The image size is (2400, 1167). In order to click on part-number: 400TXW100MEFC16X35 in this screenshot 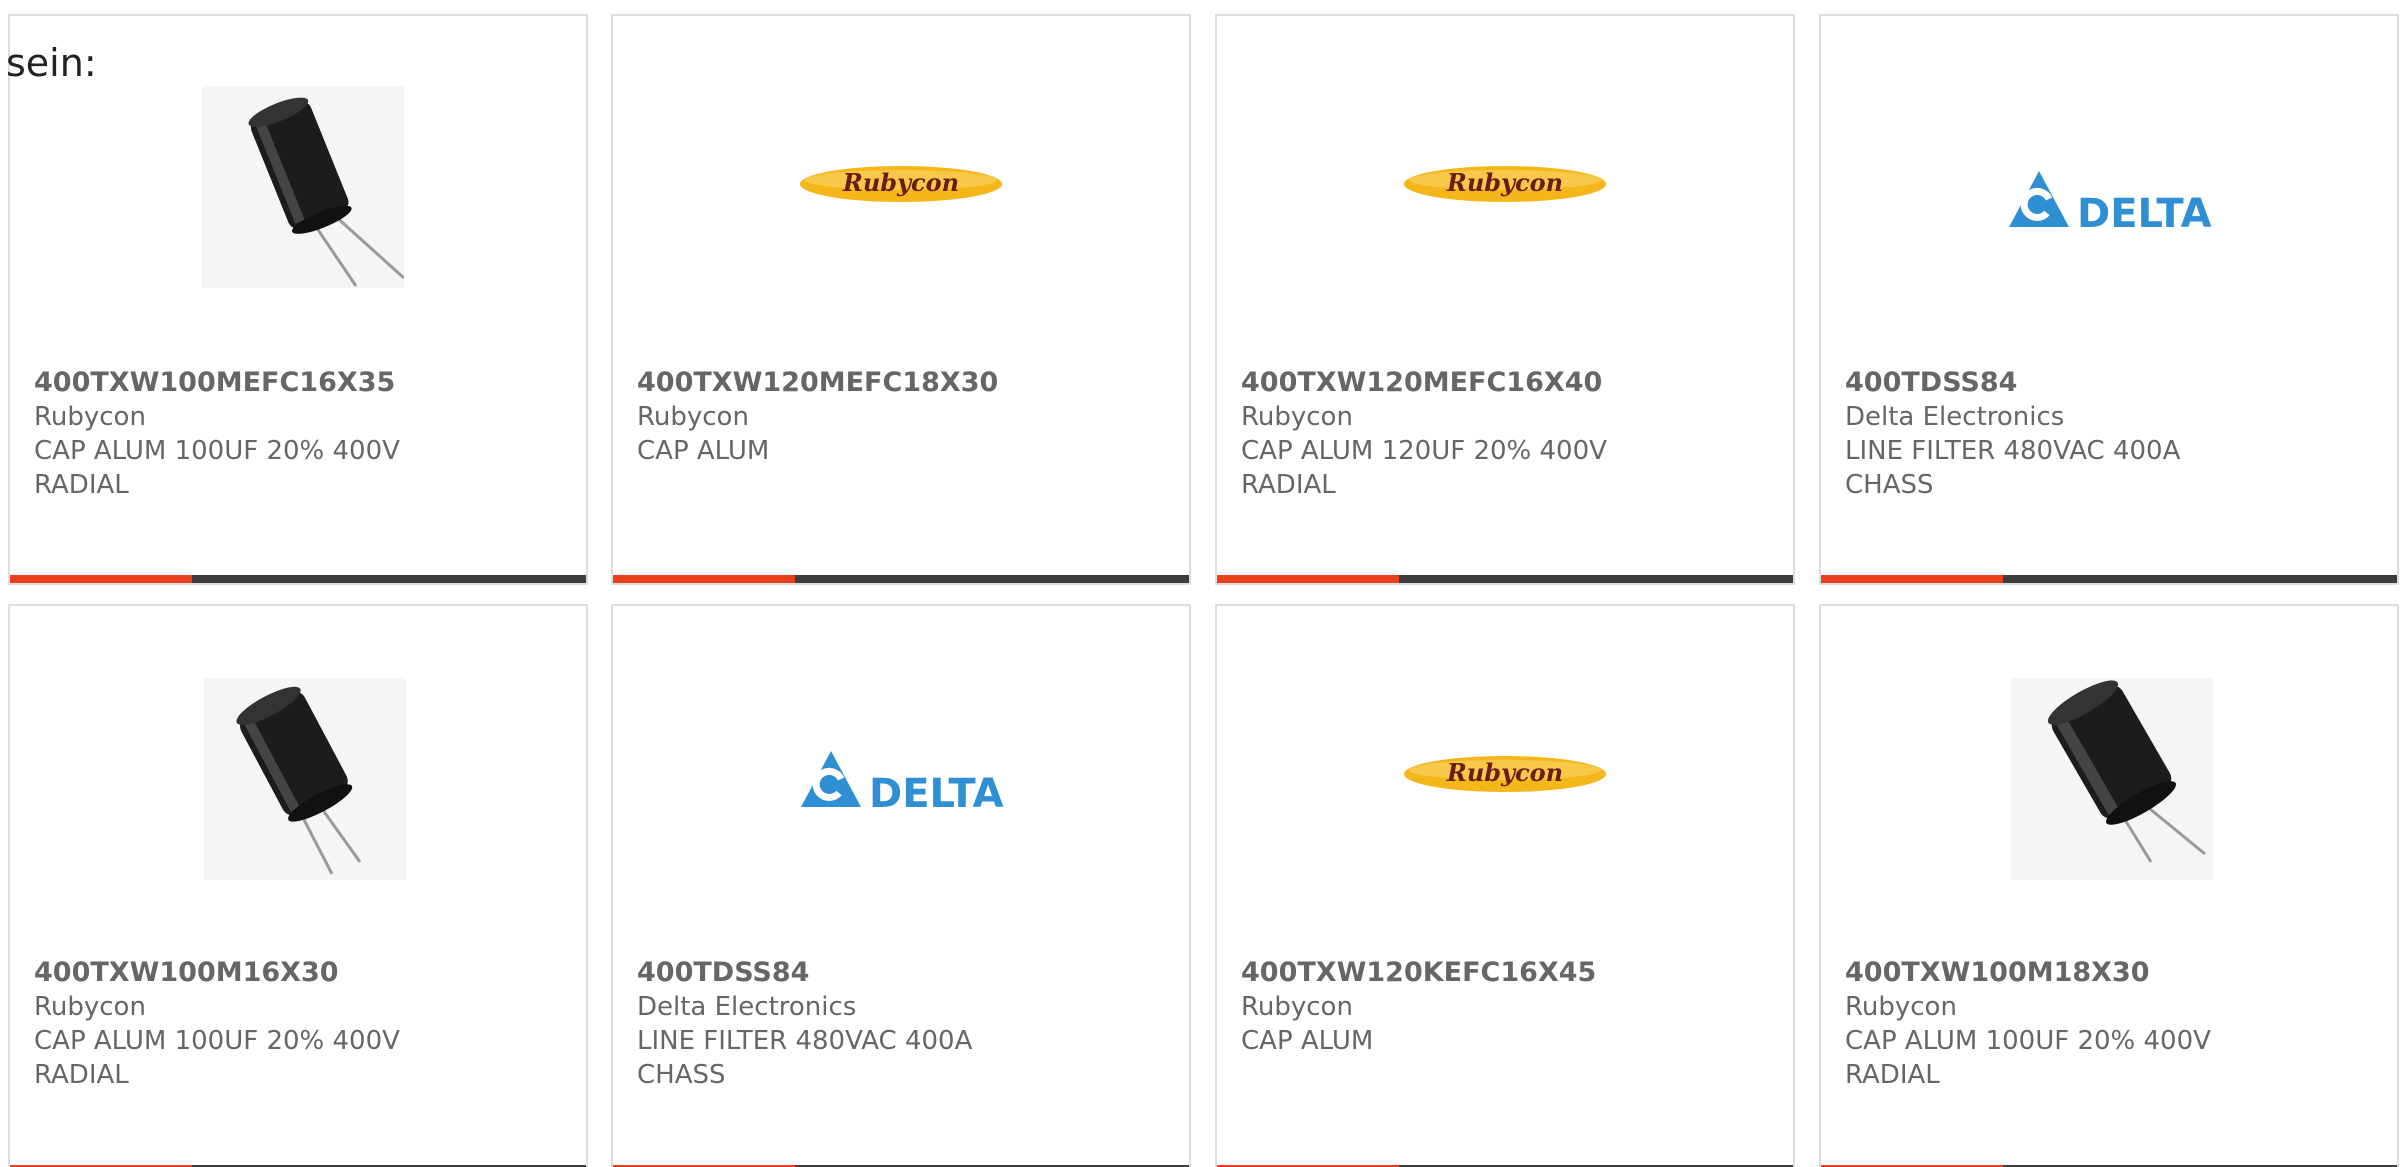, I will do `click(298, 383)`.